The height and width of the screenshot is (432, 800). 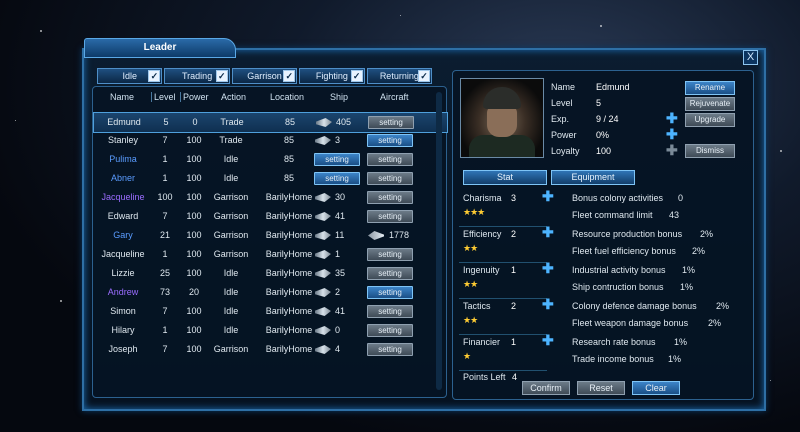 What do you see at coordinates (340, 235) in the screenshot?
I see `ship-count: 11` at bounding box center [340, 235].